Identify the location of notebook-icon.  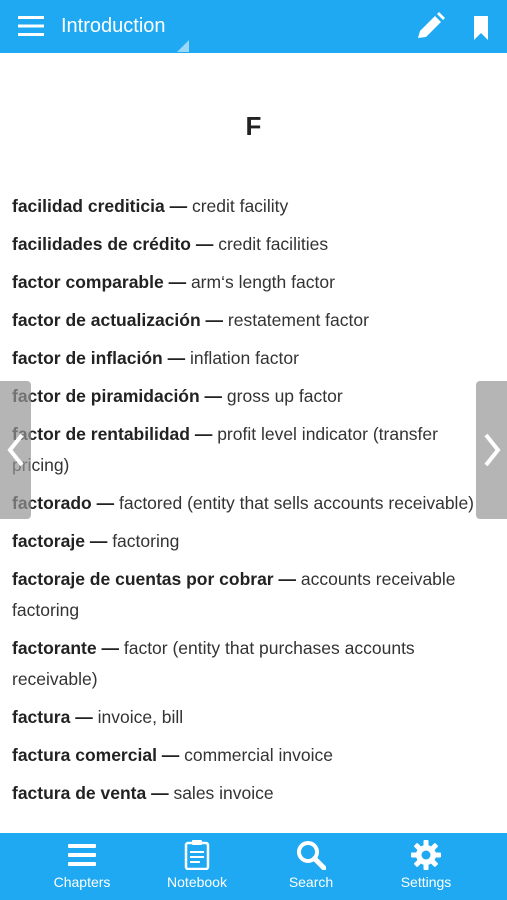
(197, 855).